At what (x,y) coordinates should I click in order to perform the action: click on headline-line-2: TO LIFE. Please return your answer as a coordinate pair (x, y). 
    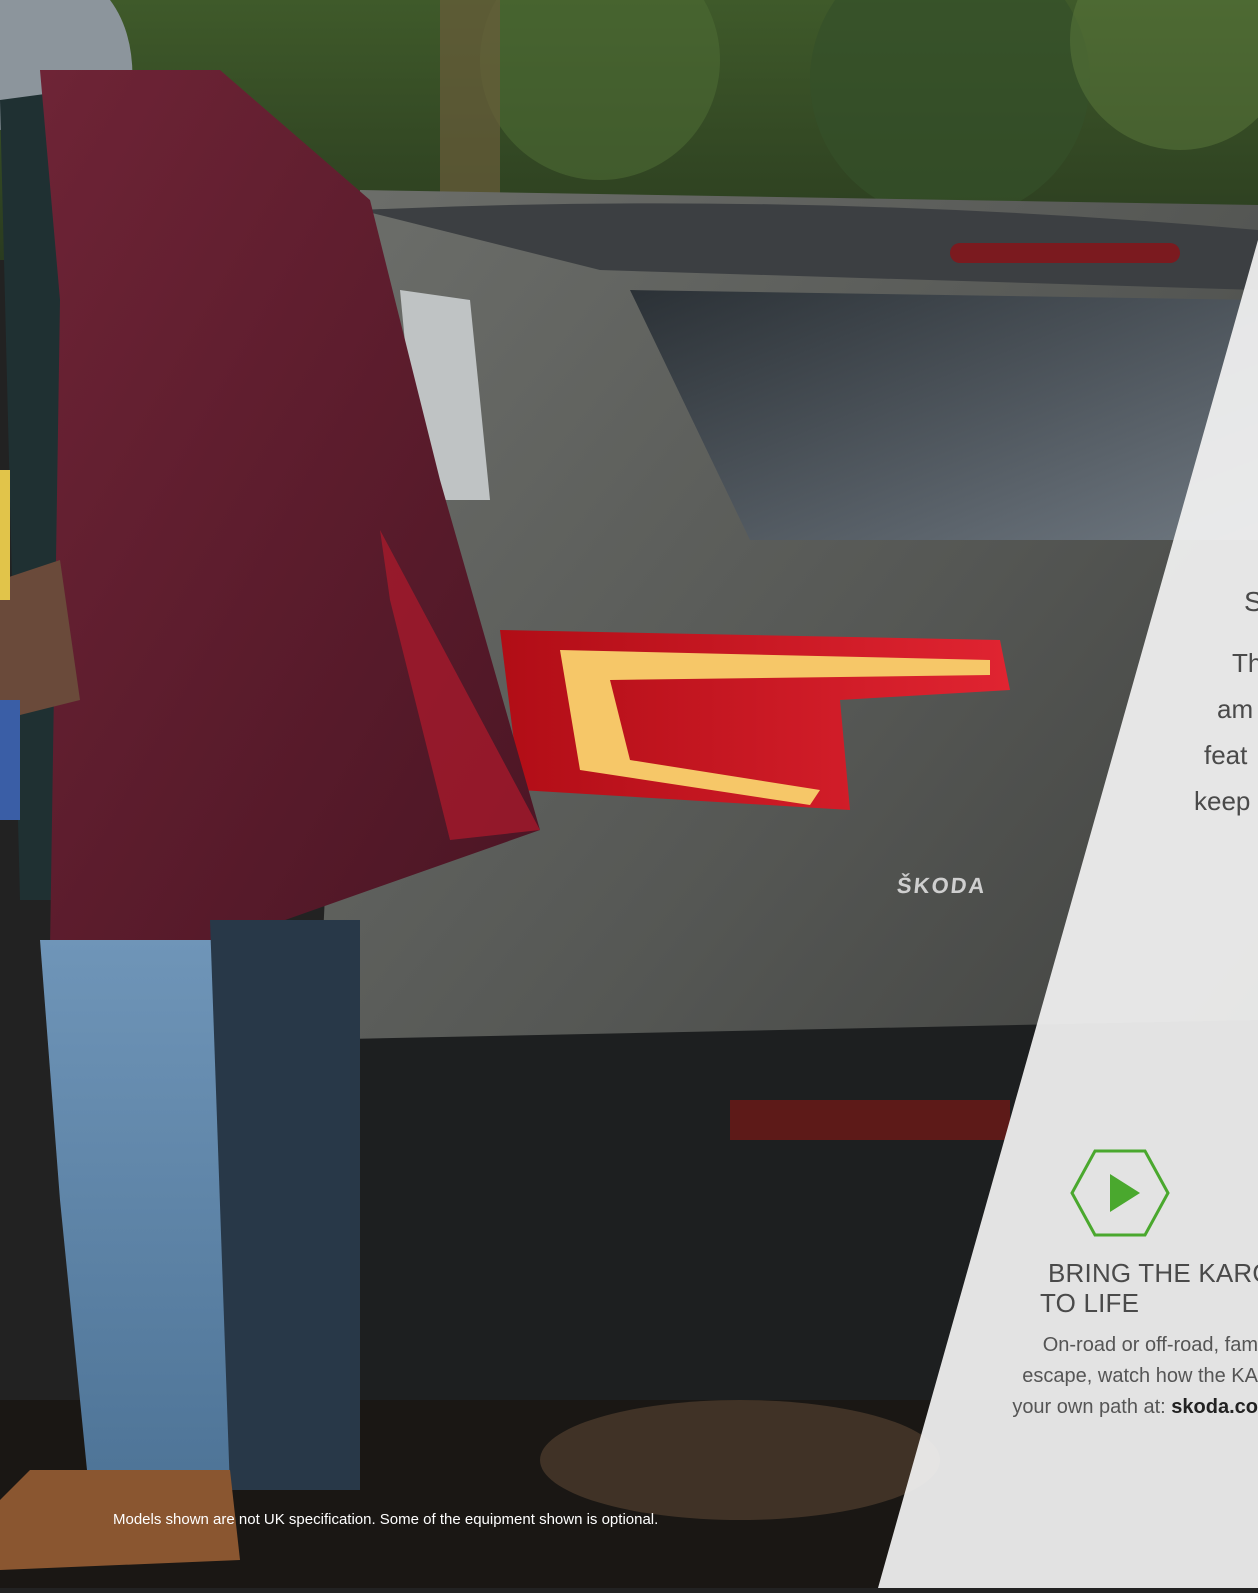
    Looking at the image, I should click on (1090, 1303).